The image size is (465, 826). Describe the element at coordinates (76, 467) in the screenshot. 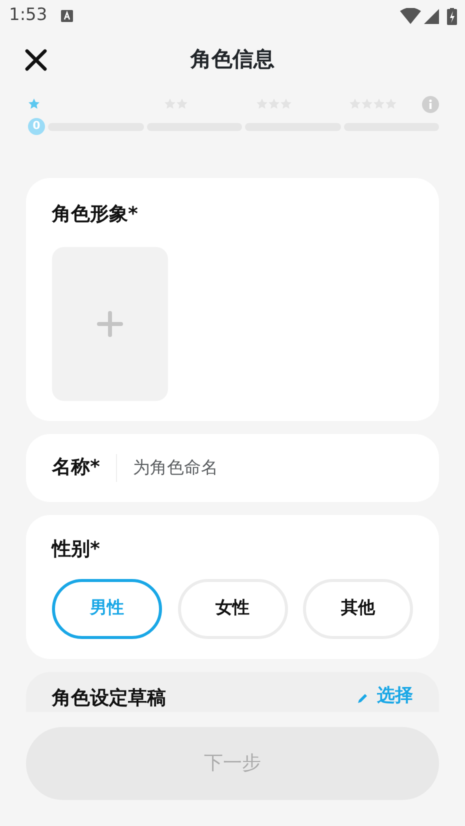

I see `field-label: 名称*` at that location.